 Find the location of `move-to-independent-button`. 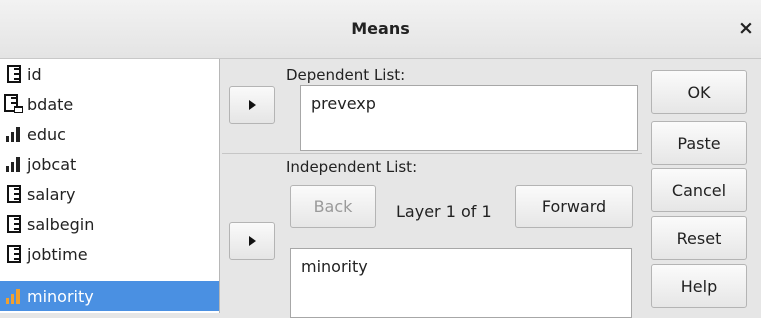

move-to-independent-button is located at coordinates (252, 241).